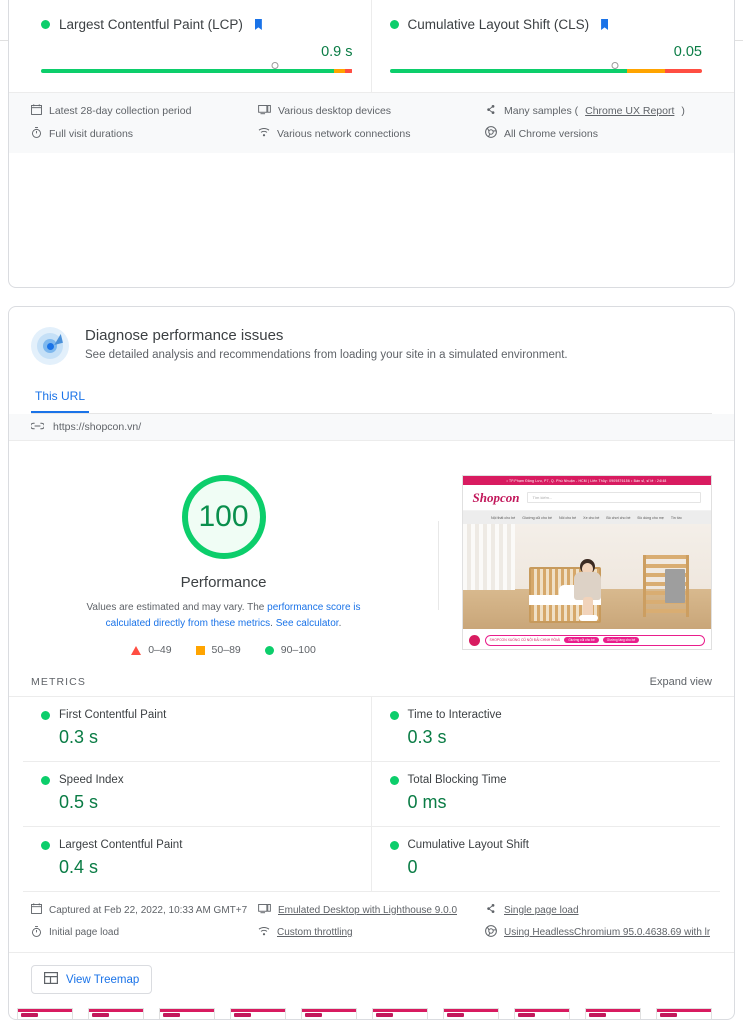 The width and height of the screenshot is (743, 1028). I want to click on expand-view-button: Expand view, so click(681, 682).